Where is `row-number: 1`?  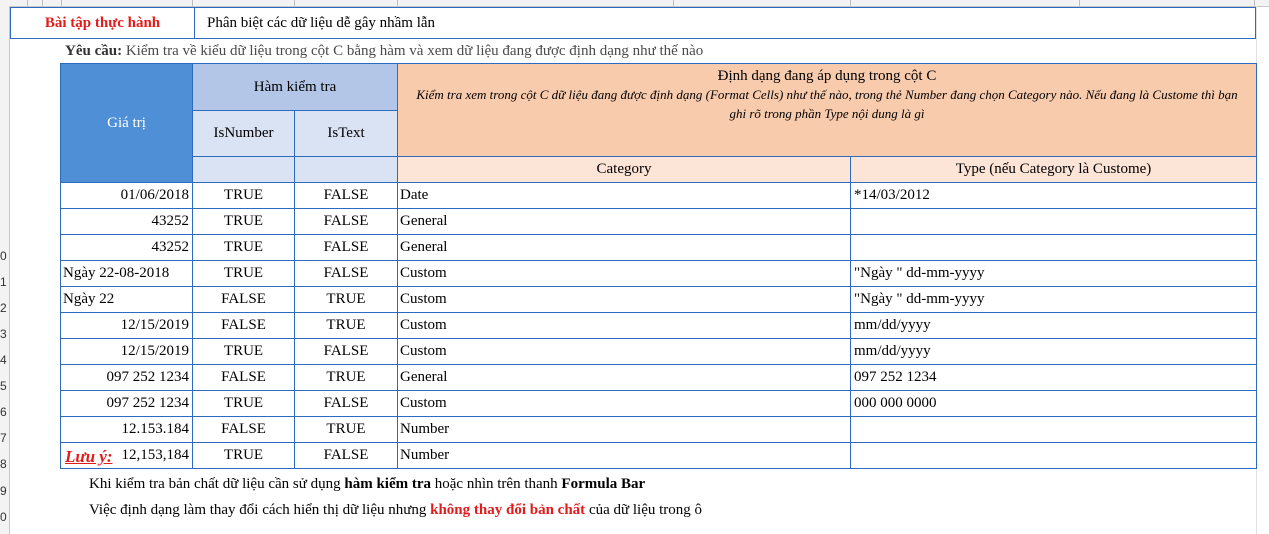
row-number: 1 is located at coordinates (4, 282).